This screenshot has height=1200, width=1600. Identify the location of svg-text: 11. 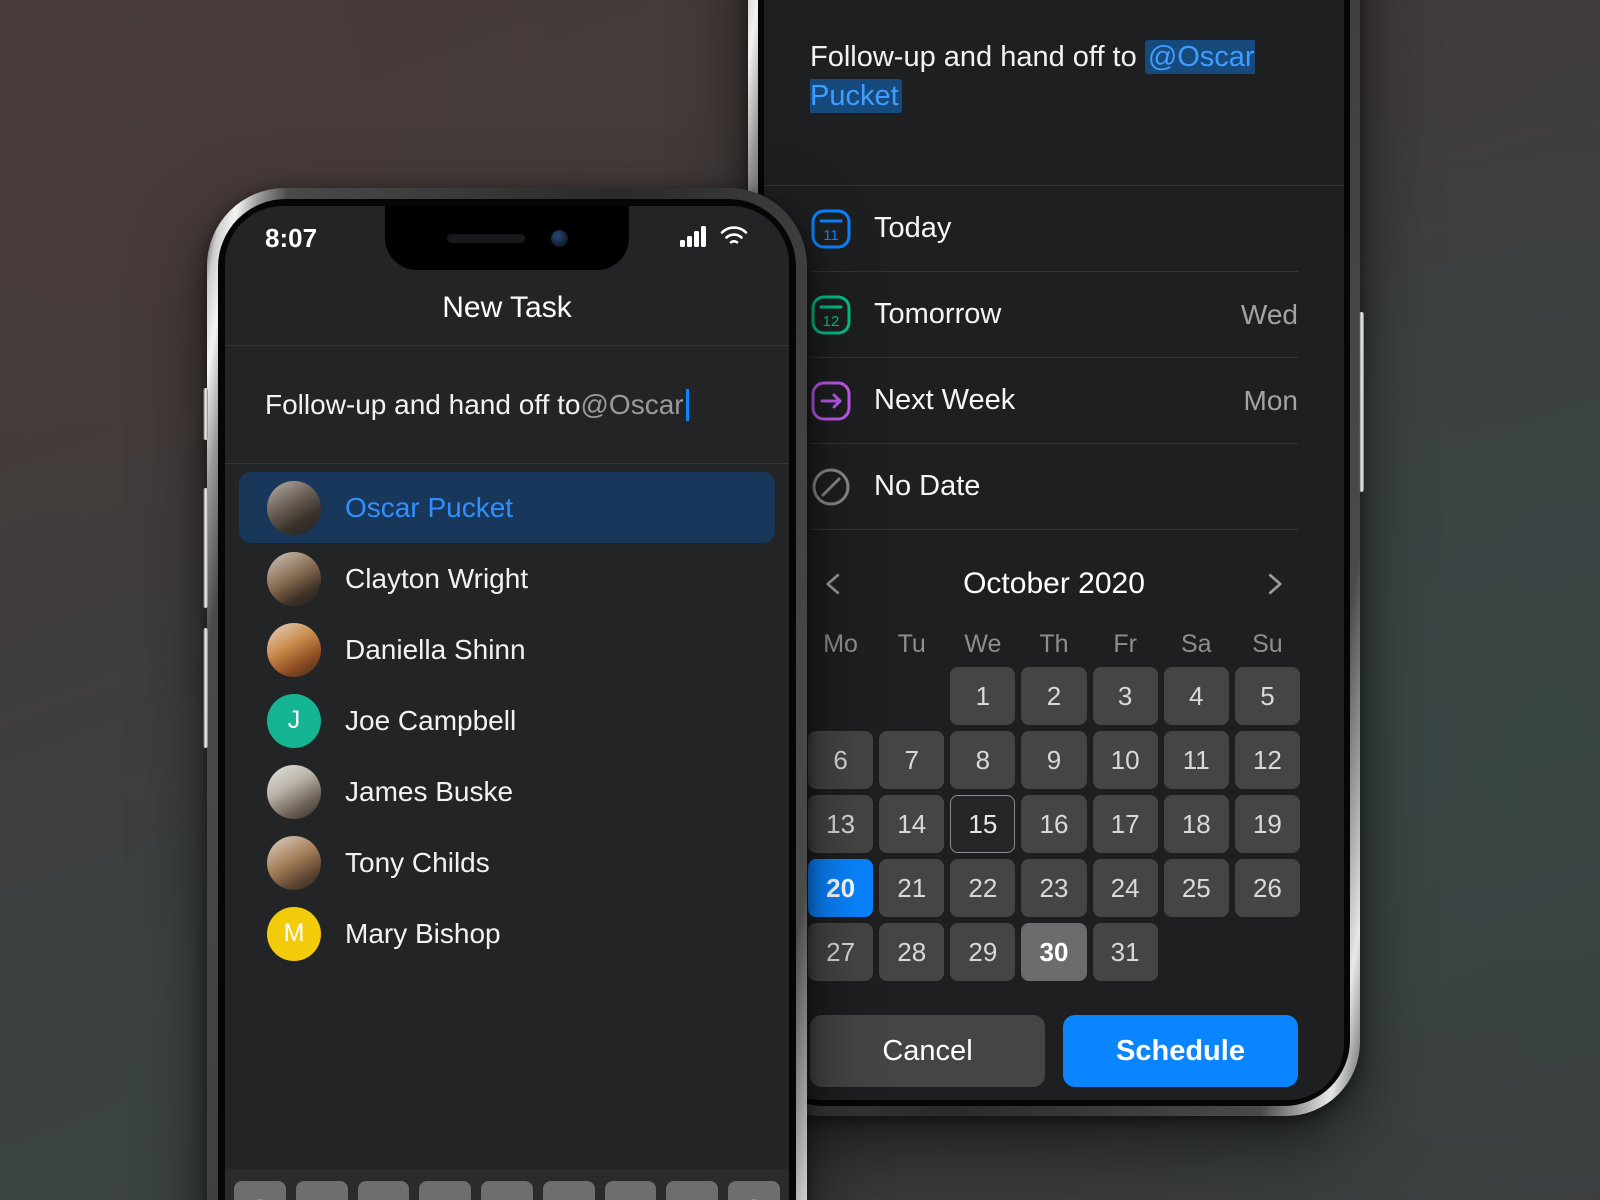
(831, 235).